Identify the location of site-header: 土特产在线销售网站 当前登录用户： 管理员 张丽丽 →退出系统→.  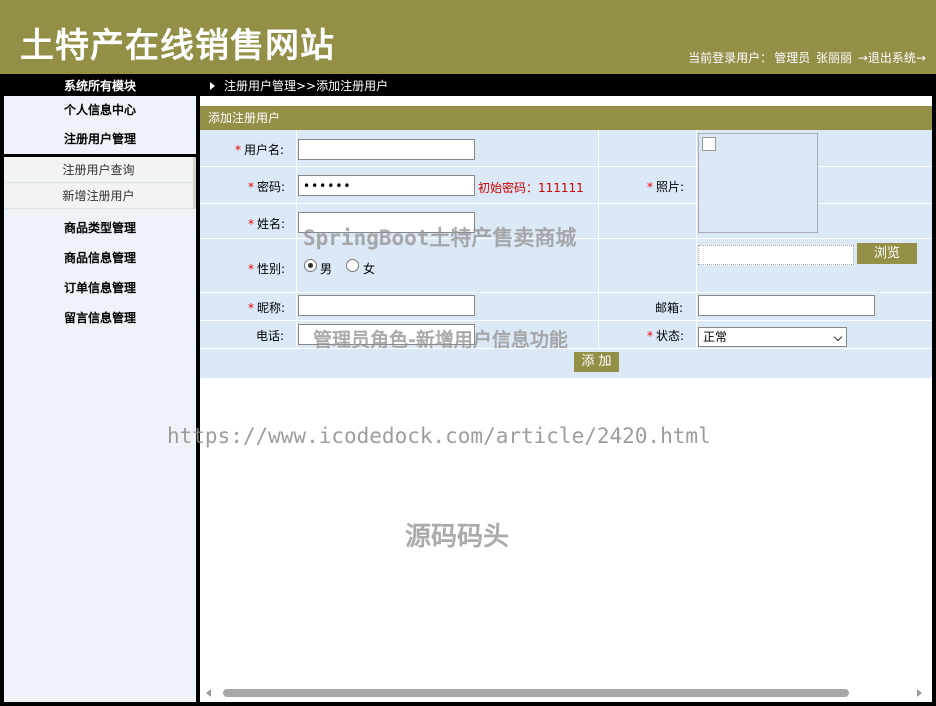
(468, 37).